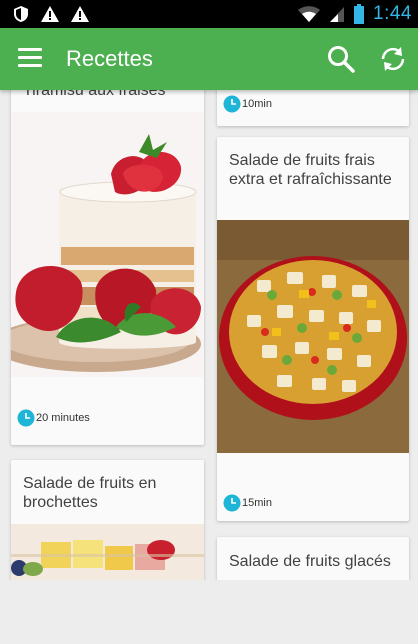 This screenshot has width=418, height=644. I want to click on recipe-card: 10min, so click(313, 108).